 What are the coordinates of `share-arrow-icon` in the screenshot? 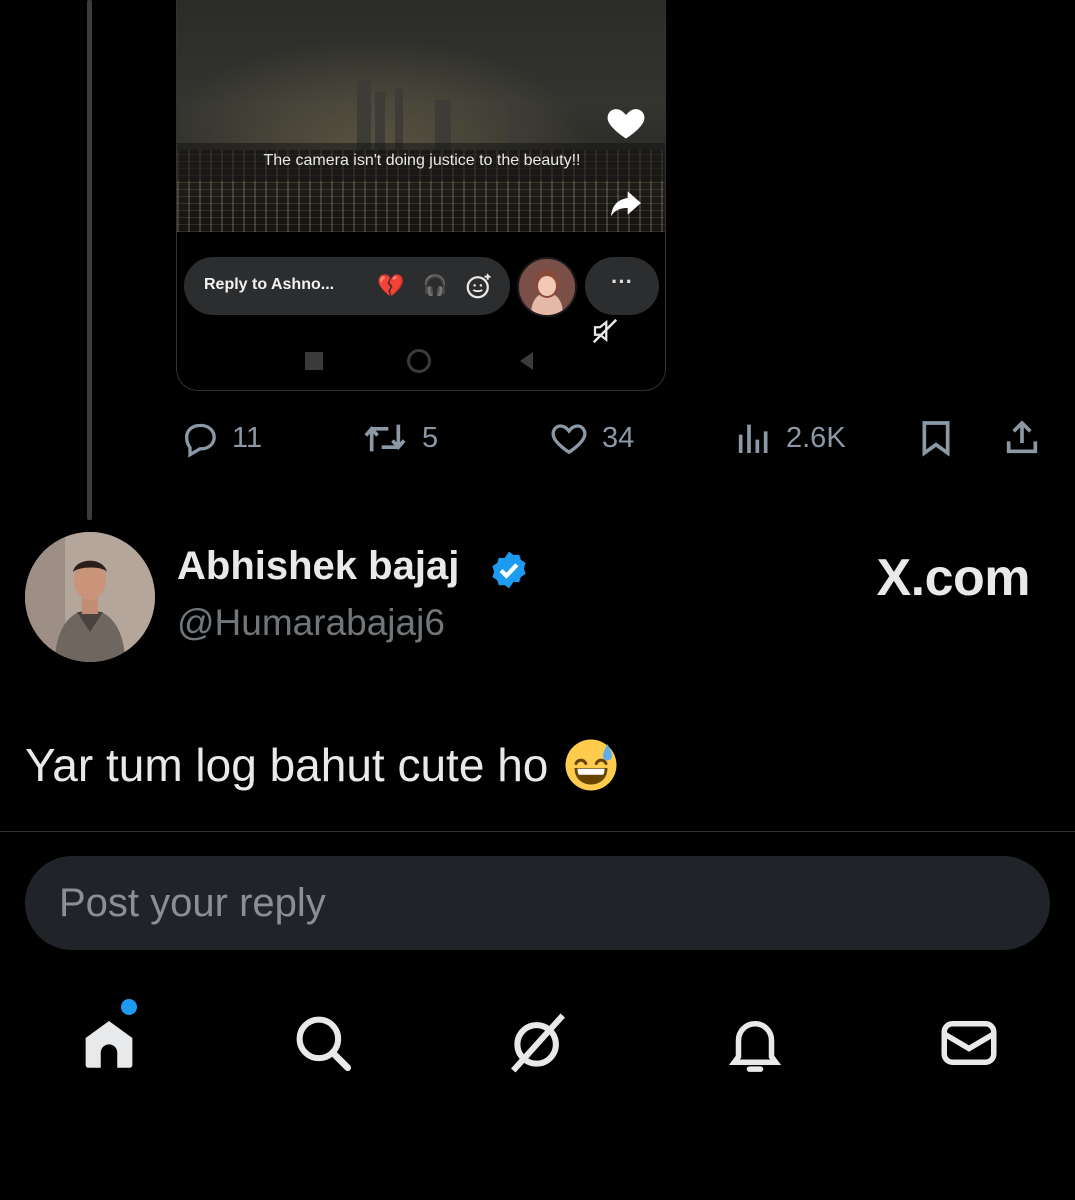 It's located at (626, 204).